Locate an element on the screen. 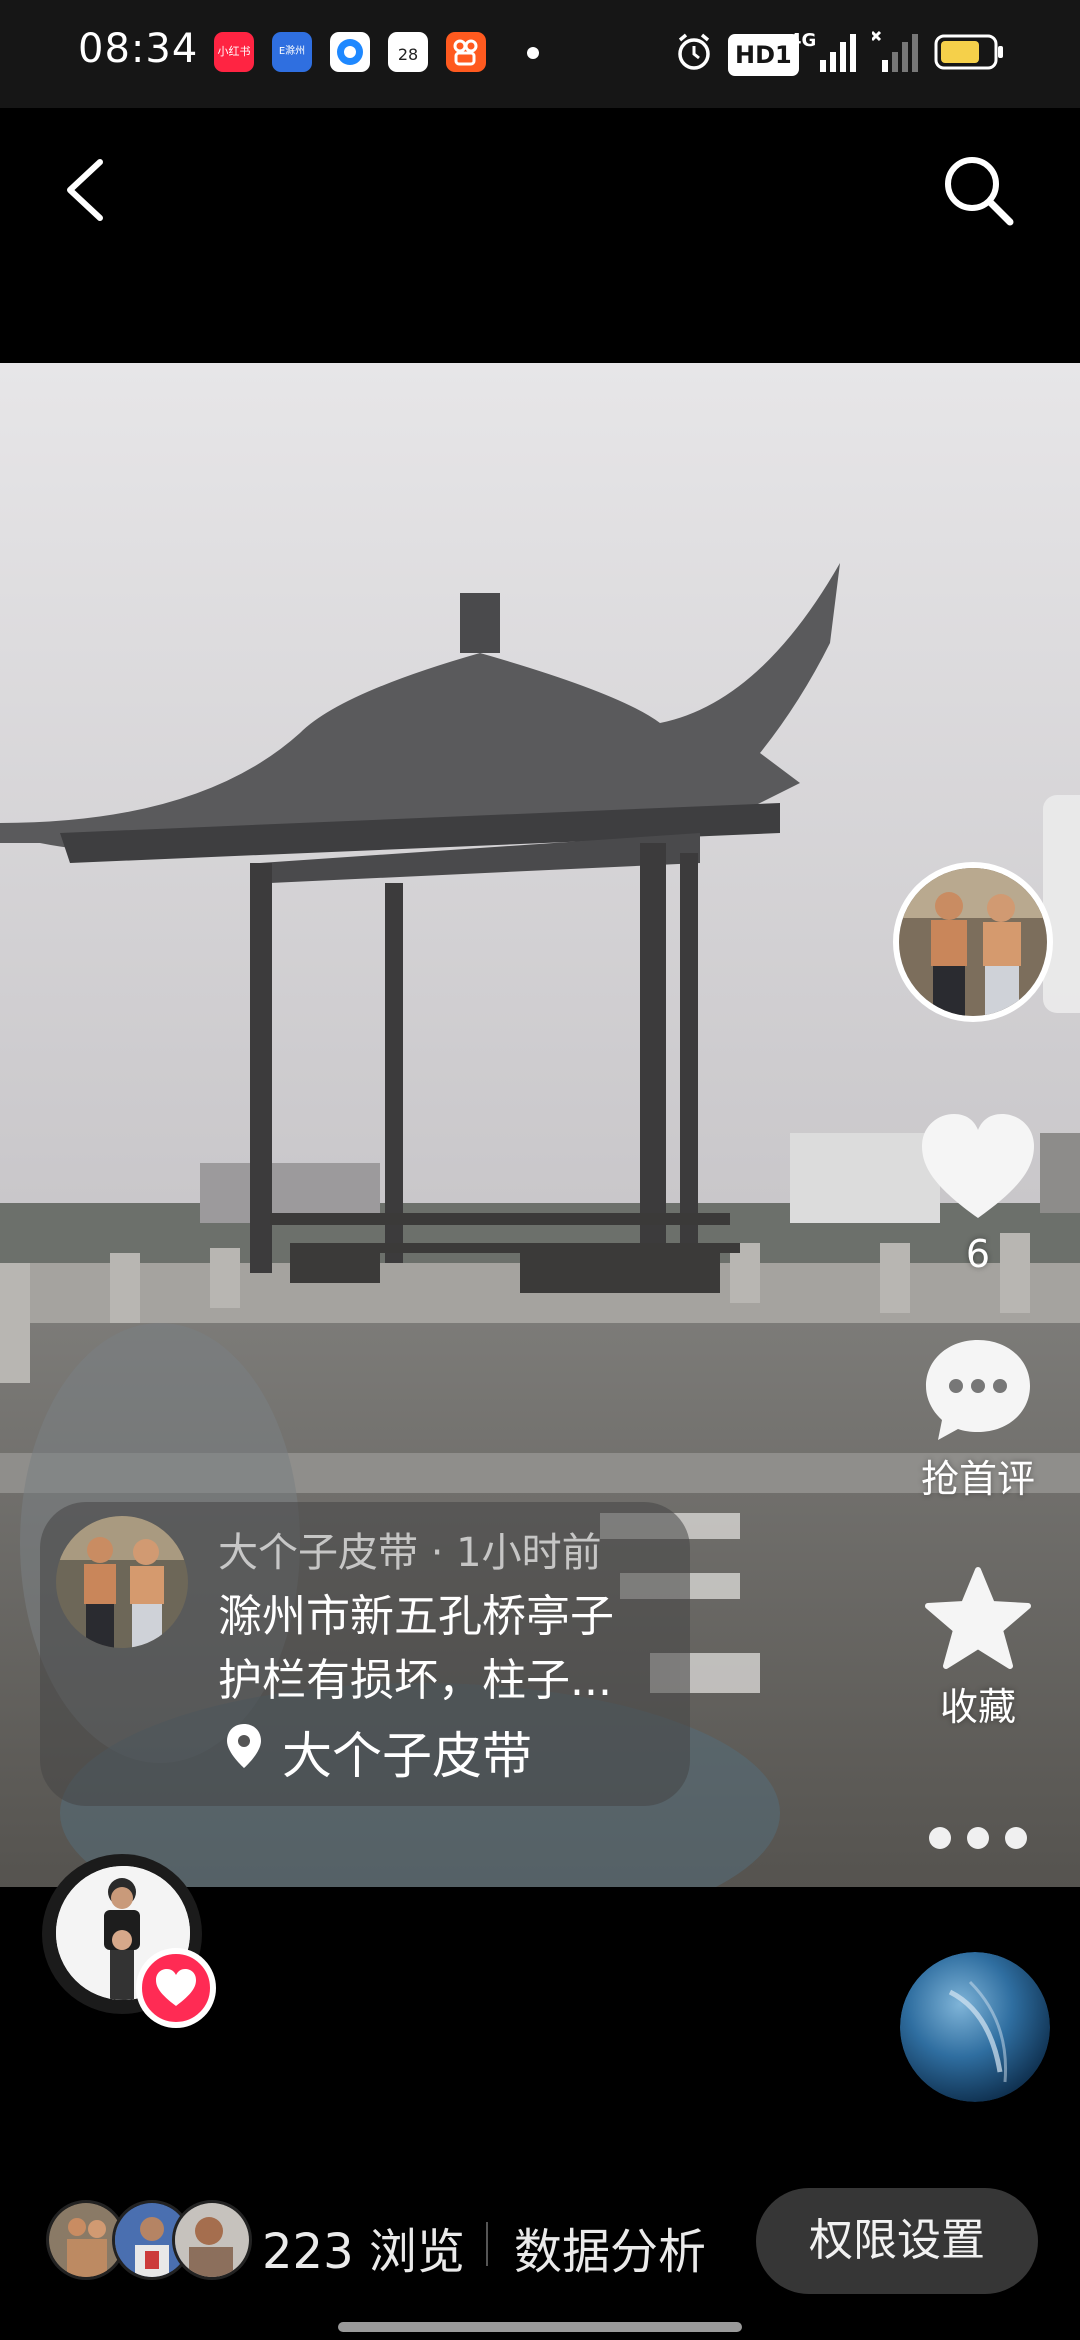  network-label: 4G is located at coordinates (803, 40).